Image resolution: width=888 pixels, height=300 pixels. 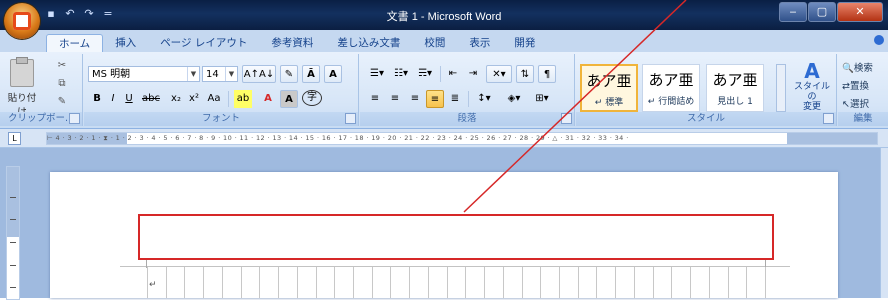 I want to click on superscript-button: x², so click(x=194, y=99).